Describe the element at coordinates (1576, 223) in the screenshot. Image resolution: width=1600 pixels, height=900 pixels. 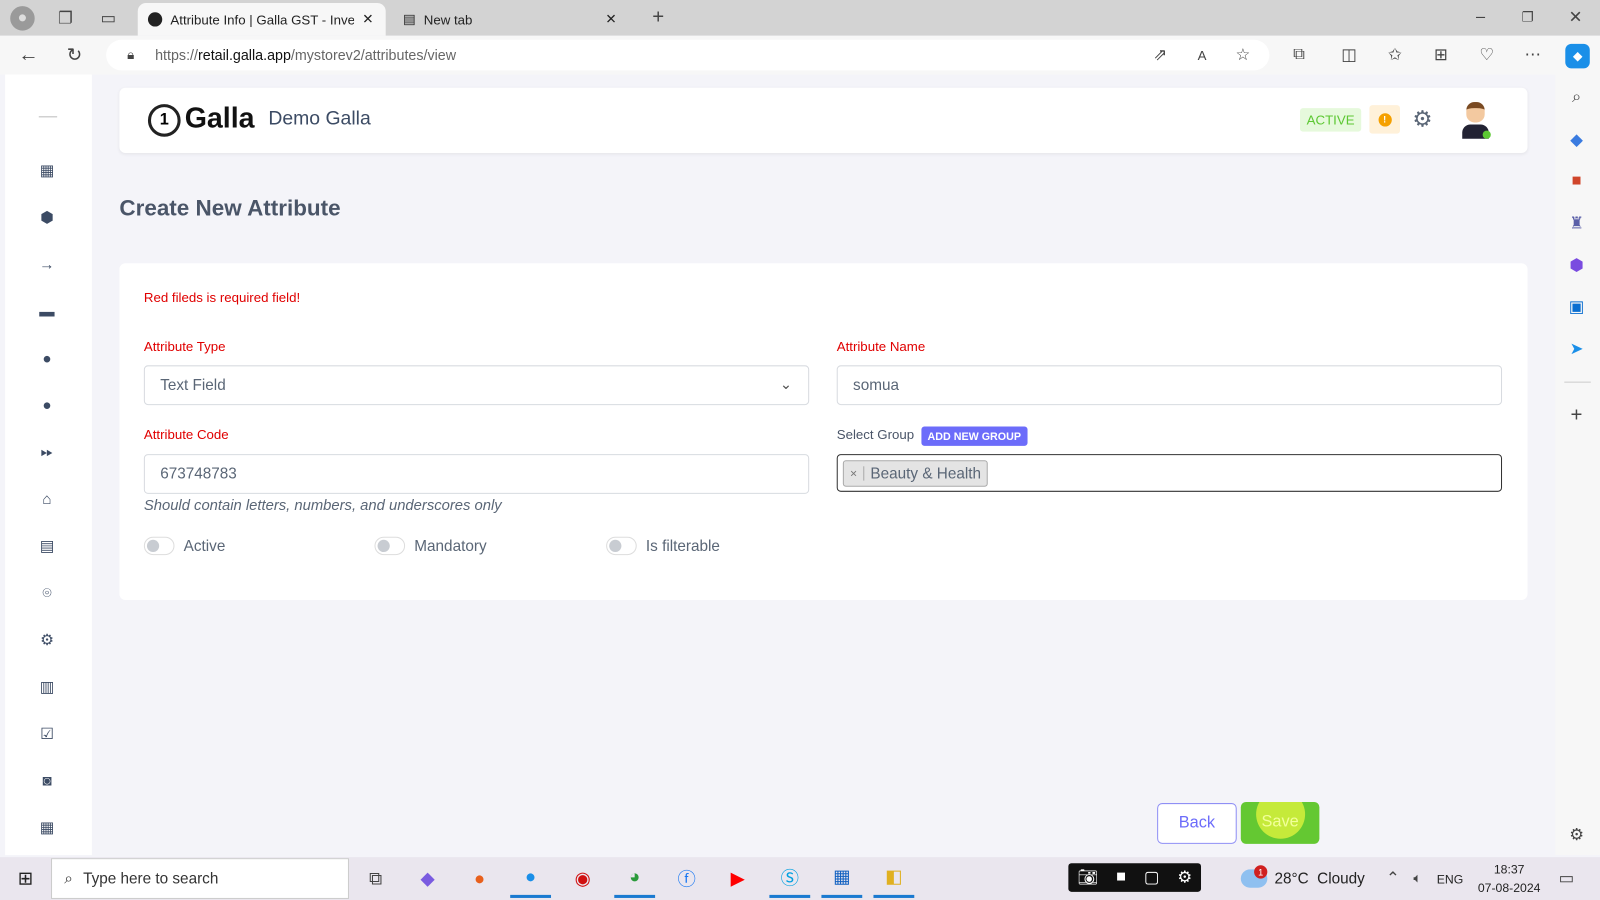
I see `games-icon: ♜` at that location.